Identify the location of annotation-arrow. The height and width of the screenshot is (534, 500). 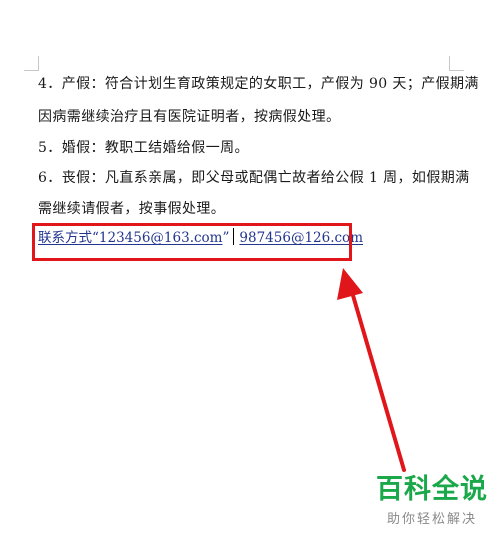
(371, 370).